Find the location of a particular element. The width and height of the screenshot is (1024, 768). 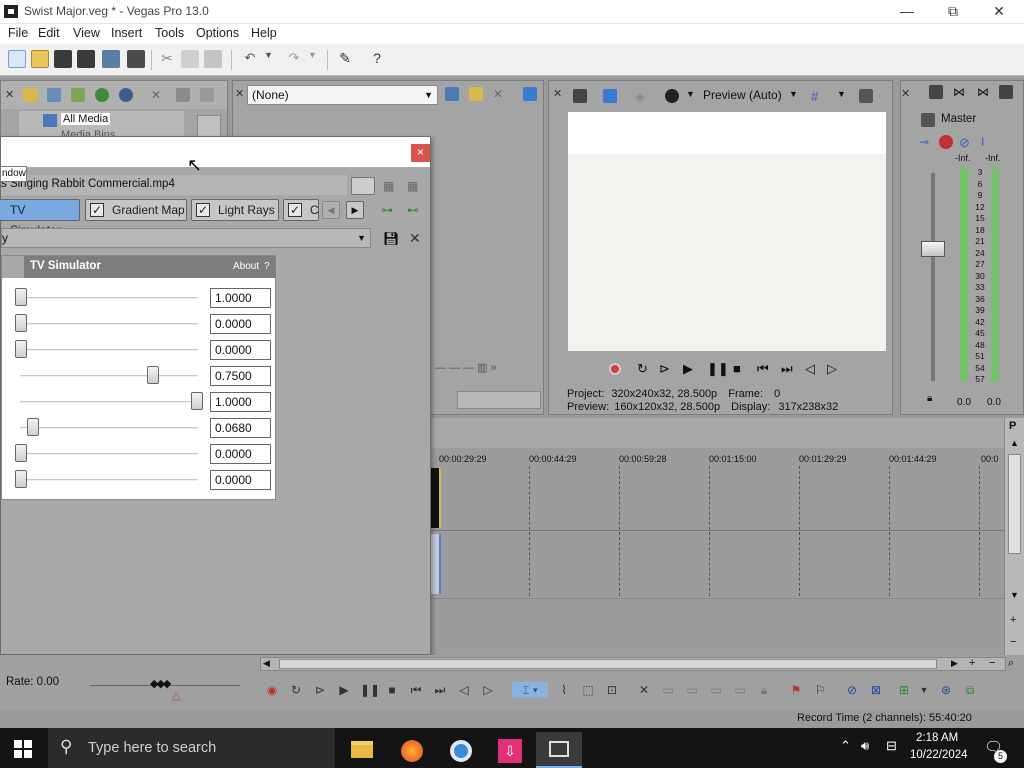

plugin-chooser-icon is located at coordinates (476, 94).